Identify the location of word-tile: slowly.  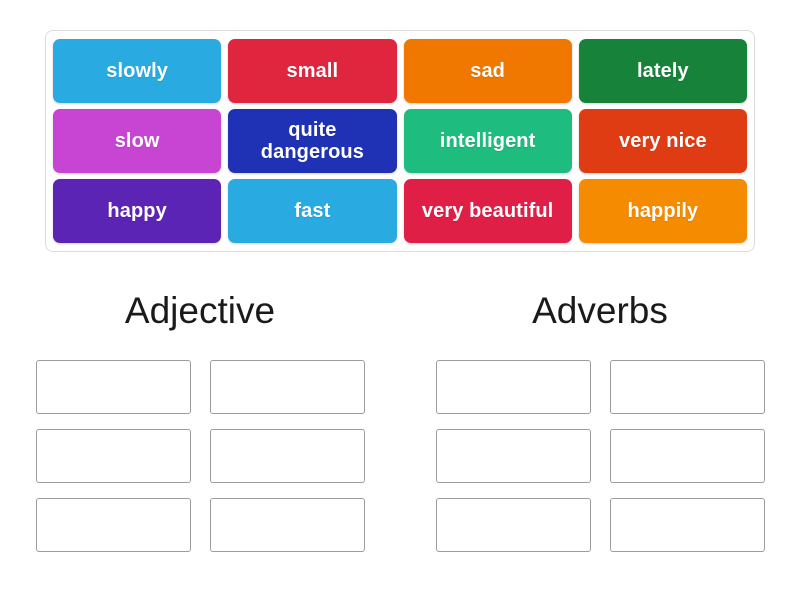
(137, 71).